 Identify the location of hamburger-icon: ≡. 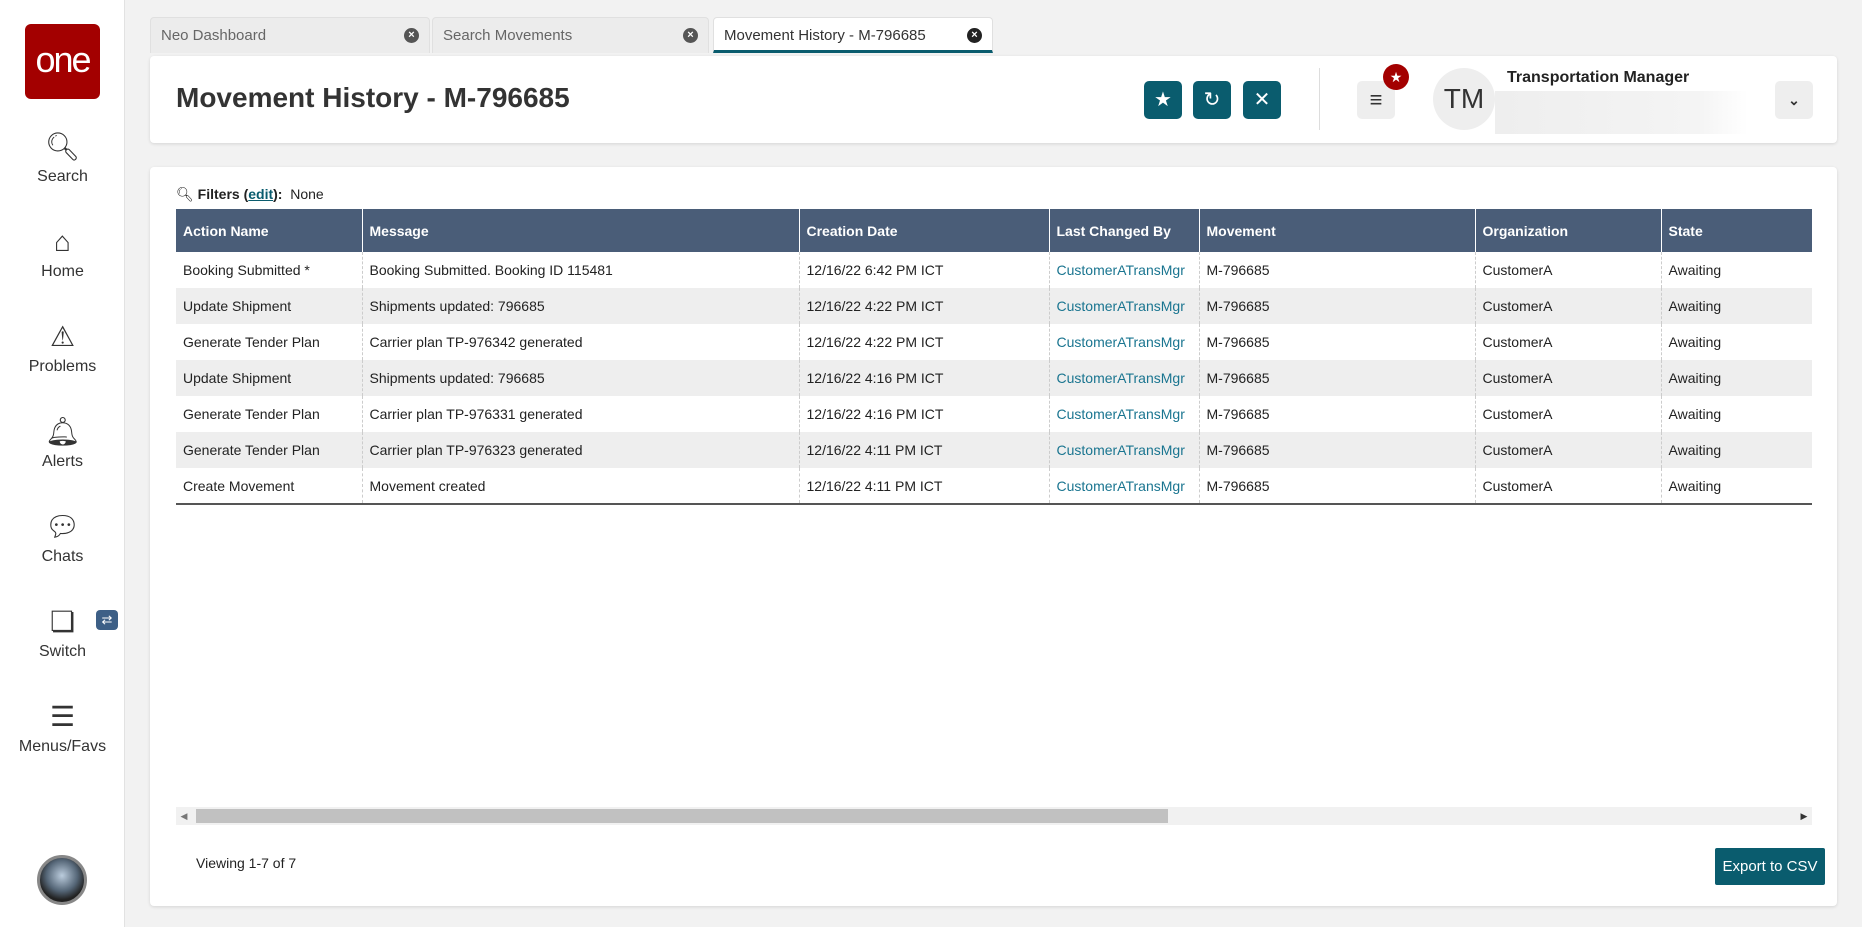
(1376, 99).